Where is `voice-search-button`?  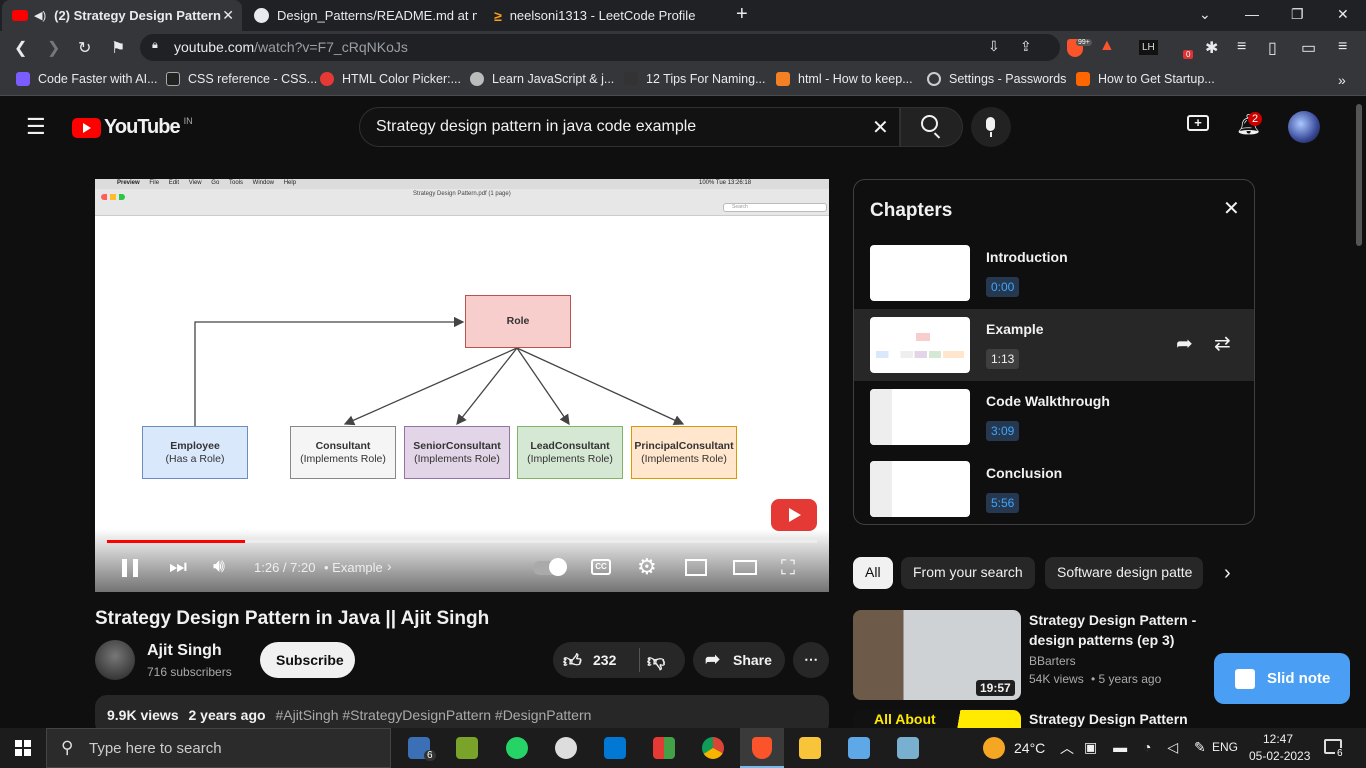 voice-search-button is located at coordinates (991, 127).